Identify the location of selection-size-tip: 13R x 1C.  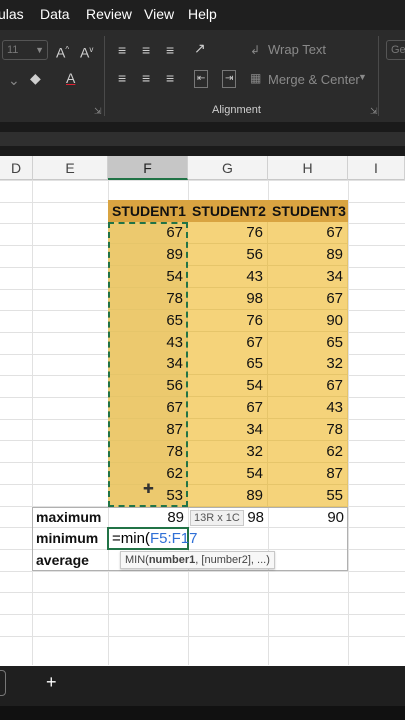
(217, 518).